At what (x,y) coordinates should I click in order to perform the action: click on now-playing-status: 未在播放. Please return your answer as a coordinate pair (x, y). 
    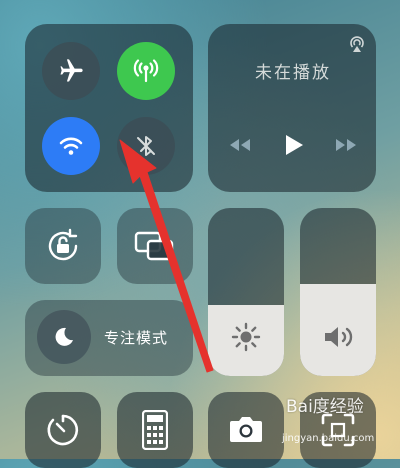
    Looking at the image, I should click on (293, 73).